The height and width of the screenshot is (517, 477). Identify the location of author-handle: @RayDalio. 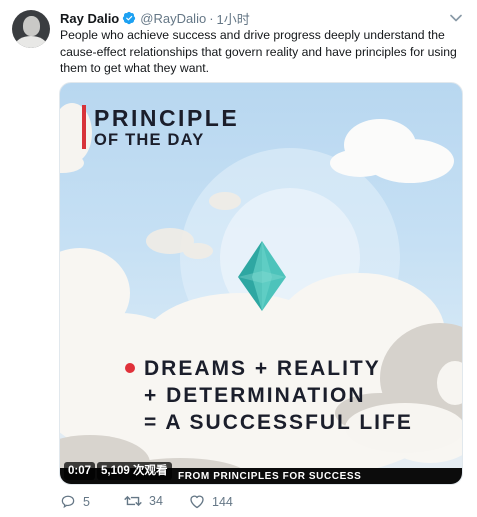
(173, 18).